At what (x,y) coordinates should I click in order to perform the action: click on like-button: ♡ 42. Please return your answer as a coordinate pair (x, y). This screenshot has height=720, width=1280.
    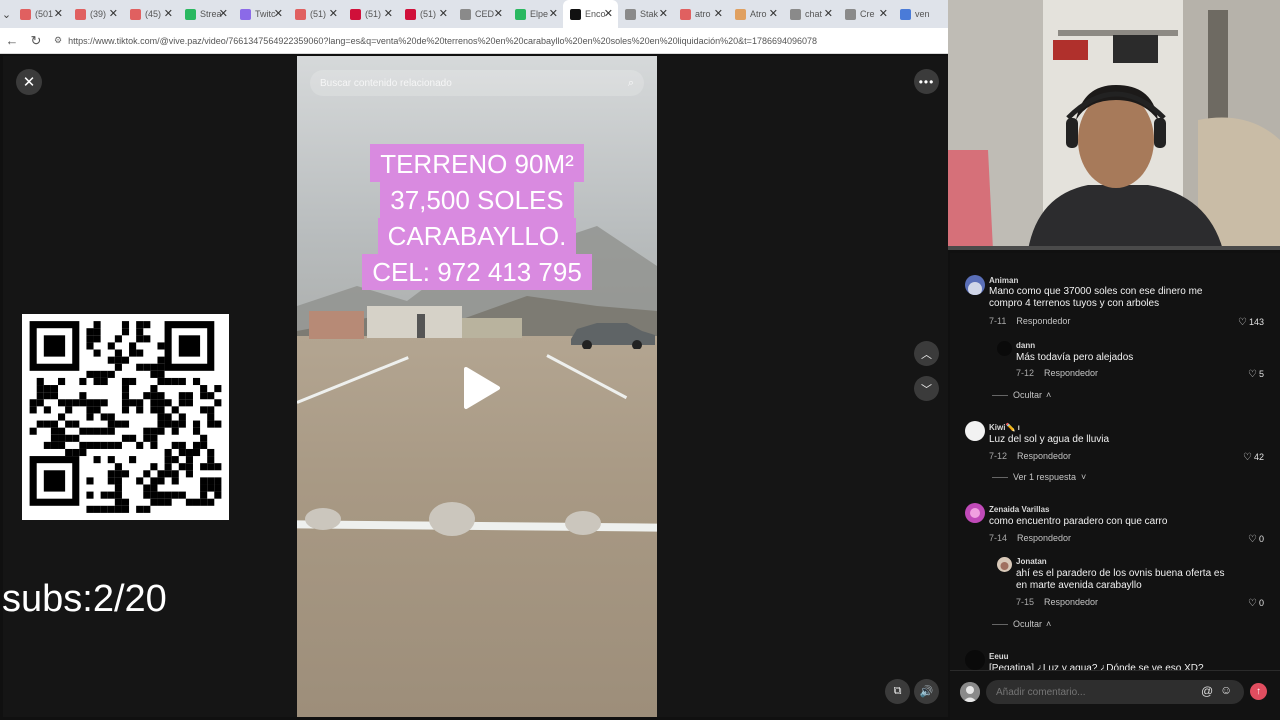
    Looking at the image, I should click on (1253, 457).